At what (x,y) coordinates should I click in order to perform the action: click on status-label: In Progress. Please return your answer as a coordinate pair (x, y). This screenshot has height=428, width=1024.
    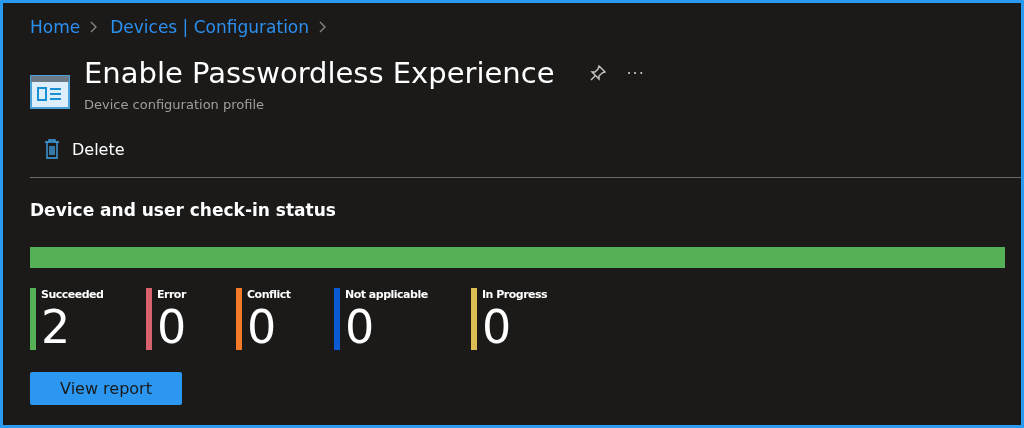
    Looking at the image, I should click on (515, 295).